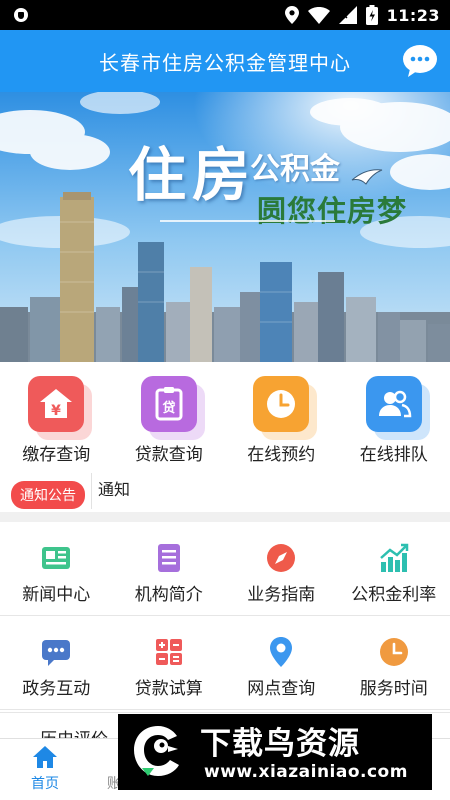 The height and width of the screenshot is (800, 450). I want to click on notice-divider, so click(91, 491).